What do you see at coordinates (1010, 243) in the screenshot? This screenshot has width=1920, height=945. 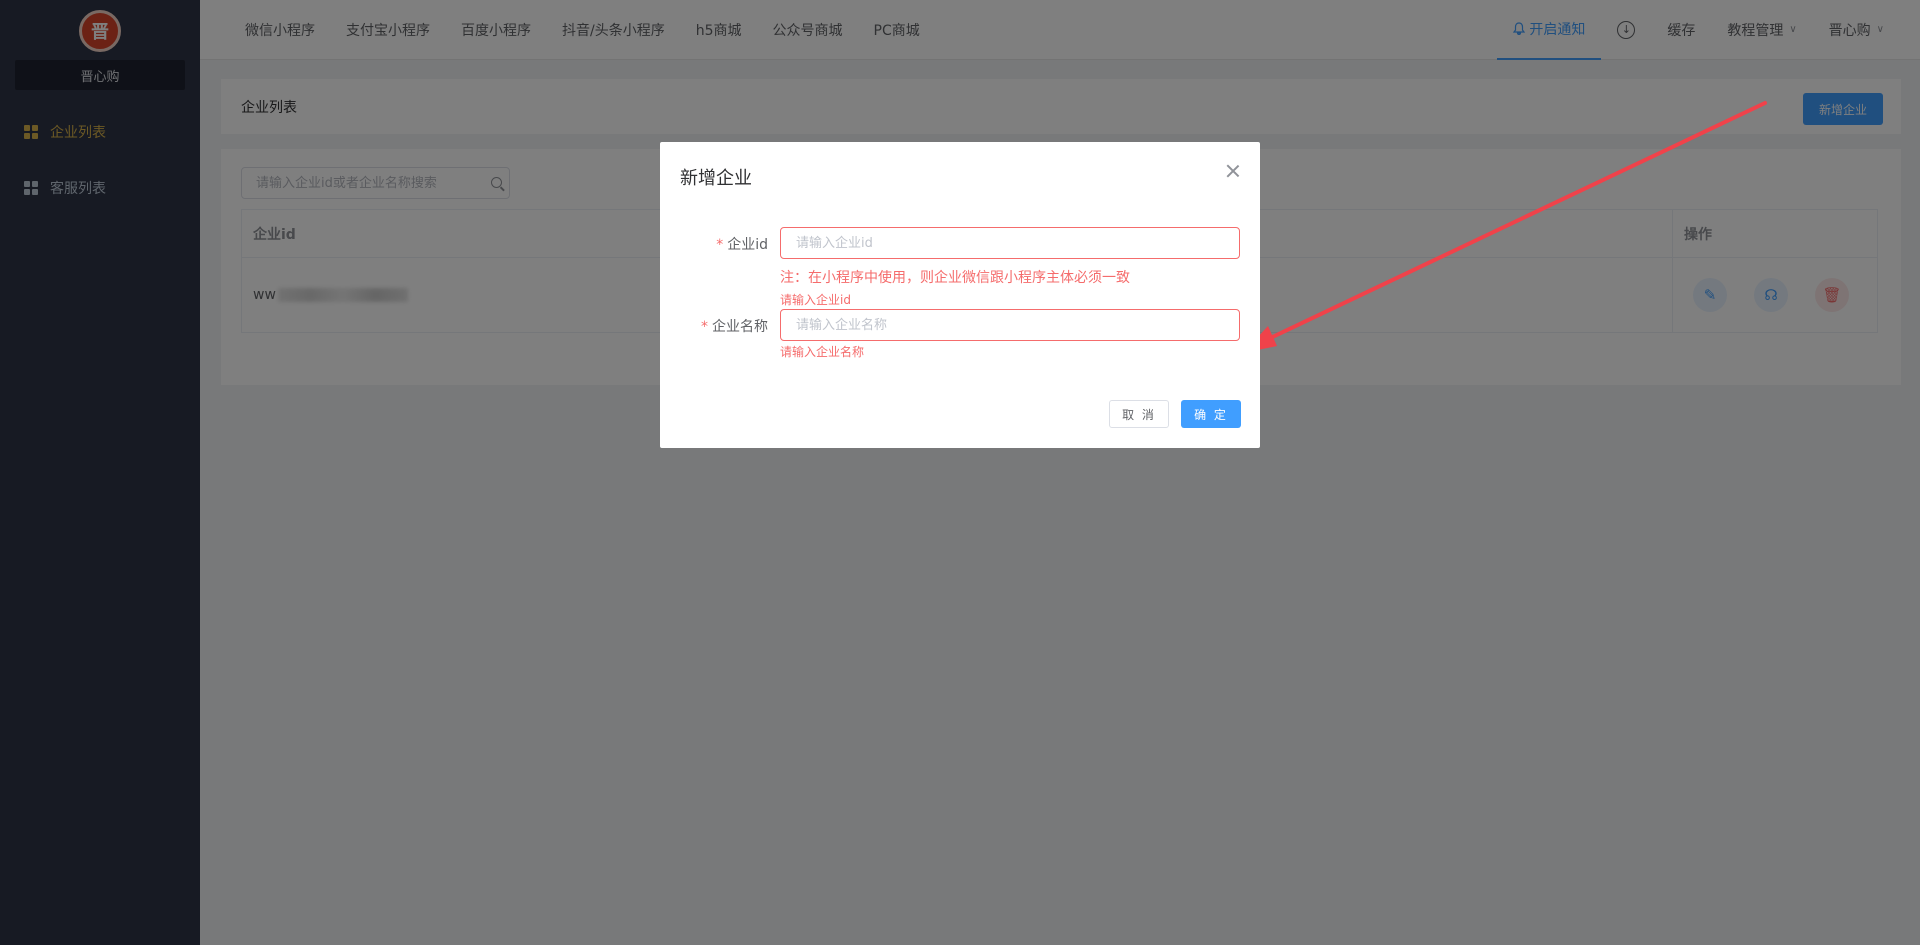 I see `enterprise-id-input` at bounding box center [1010, 243].